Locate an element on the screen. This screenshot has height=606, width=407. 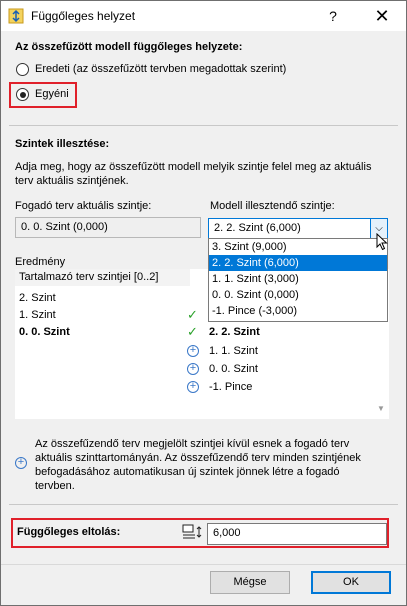
offset-label: Függőleges eltolás: is located at coordinates (69, 532).